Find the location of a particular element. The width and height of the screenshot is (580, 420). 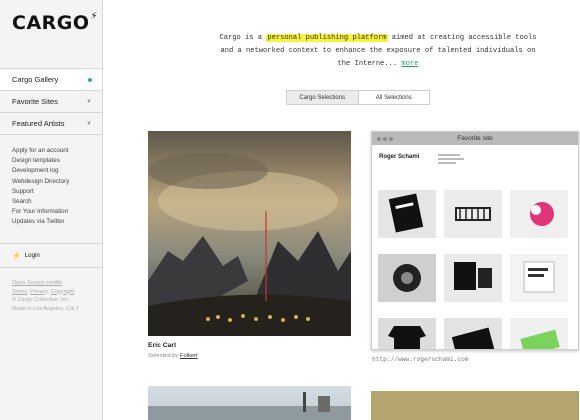

sidebar-item-cargo-gallery: Cargo Gallery is located at coordinates (51, 80).